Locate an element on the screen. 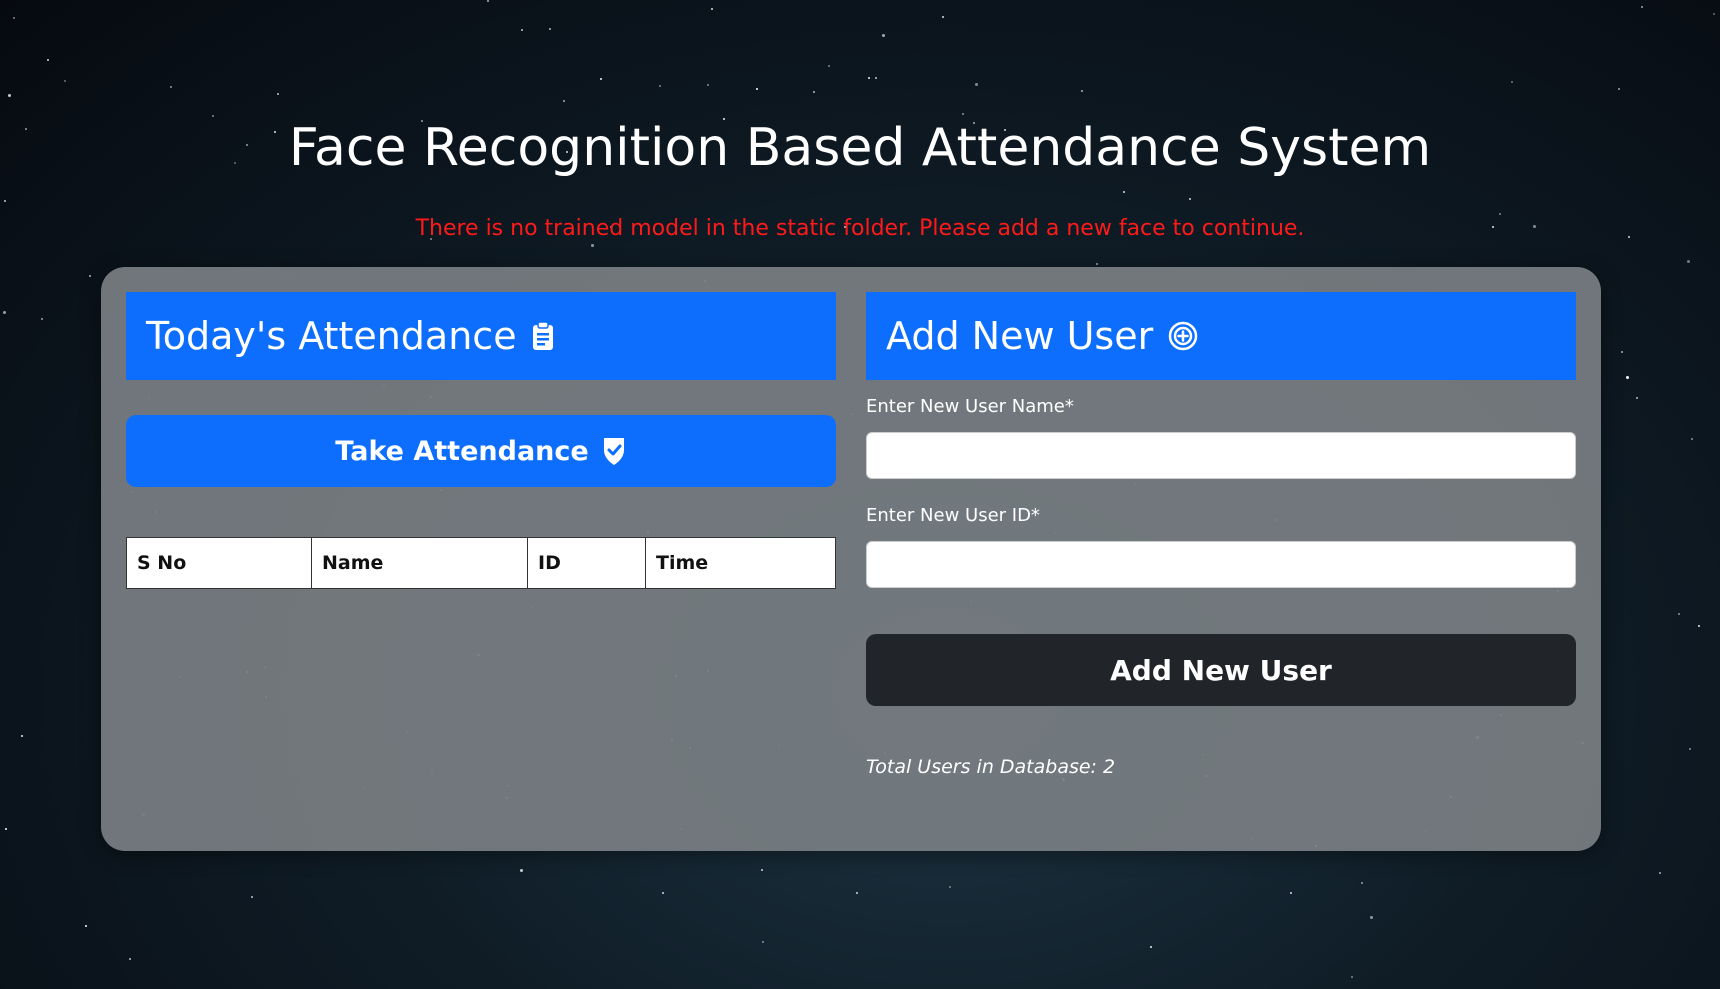  user-id-input is located at coordinates (1221, 564).